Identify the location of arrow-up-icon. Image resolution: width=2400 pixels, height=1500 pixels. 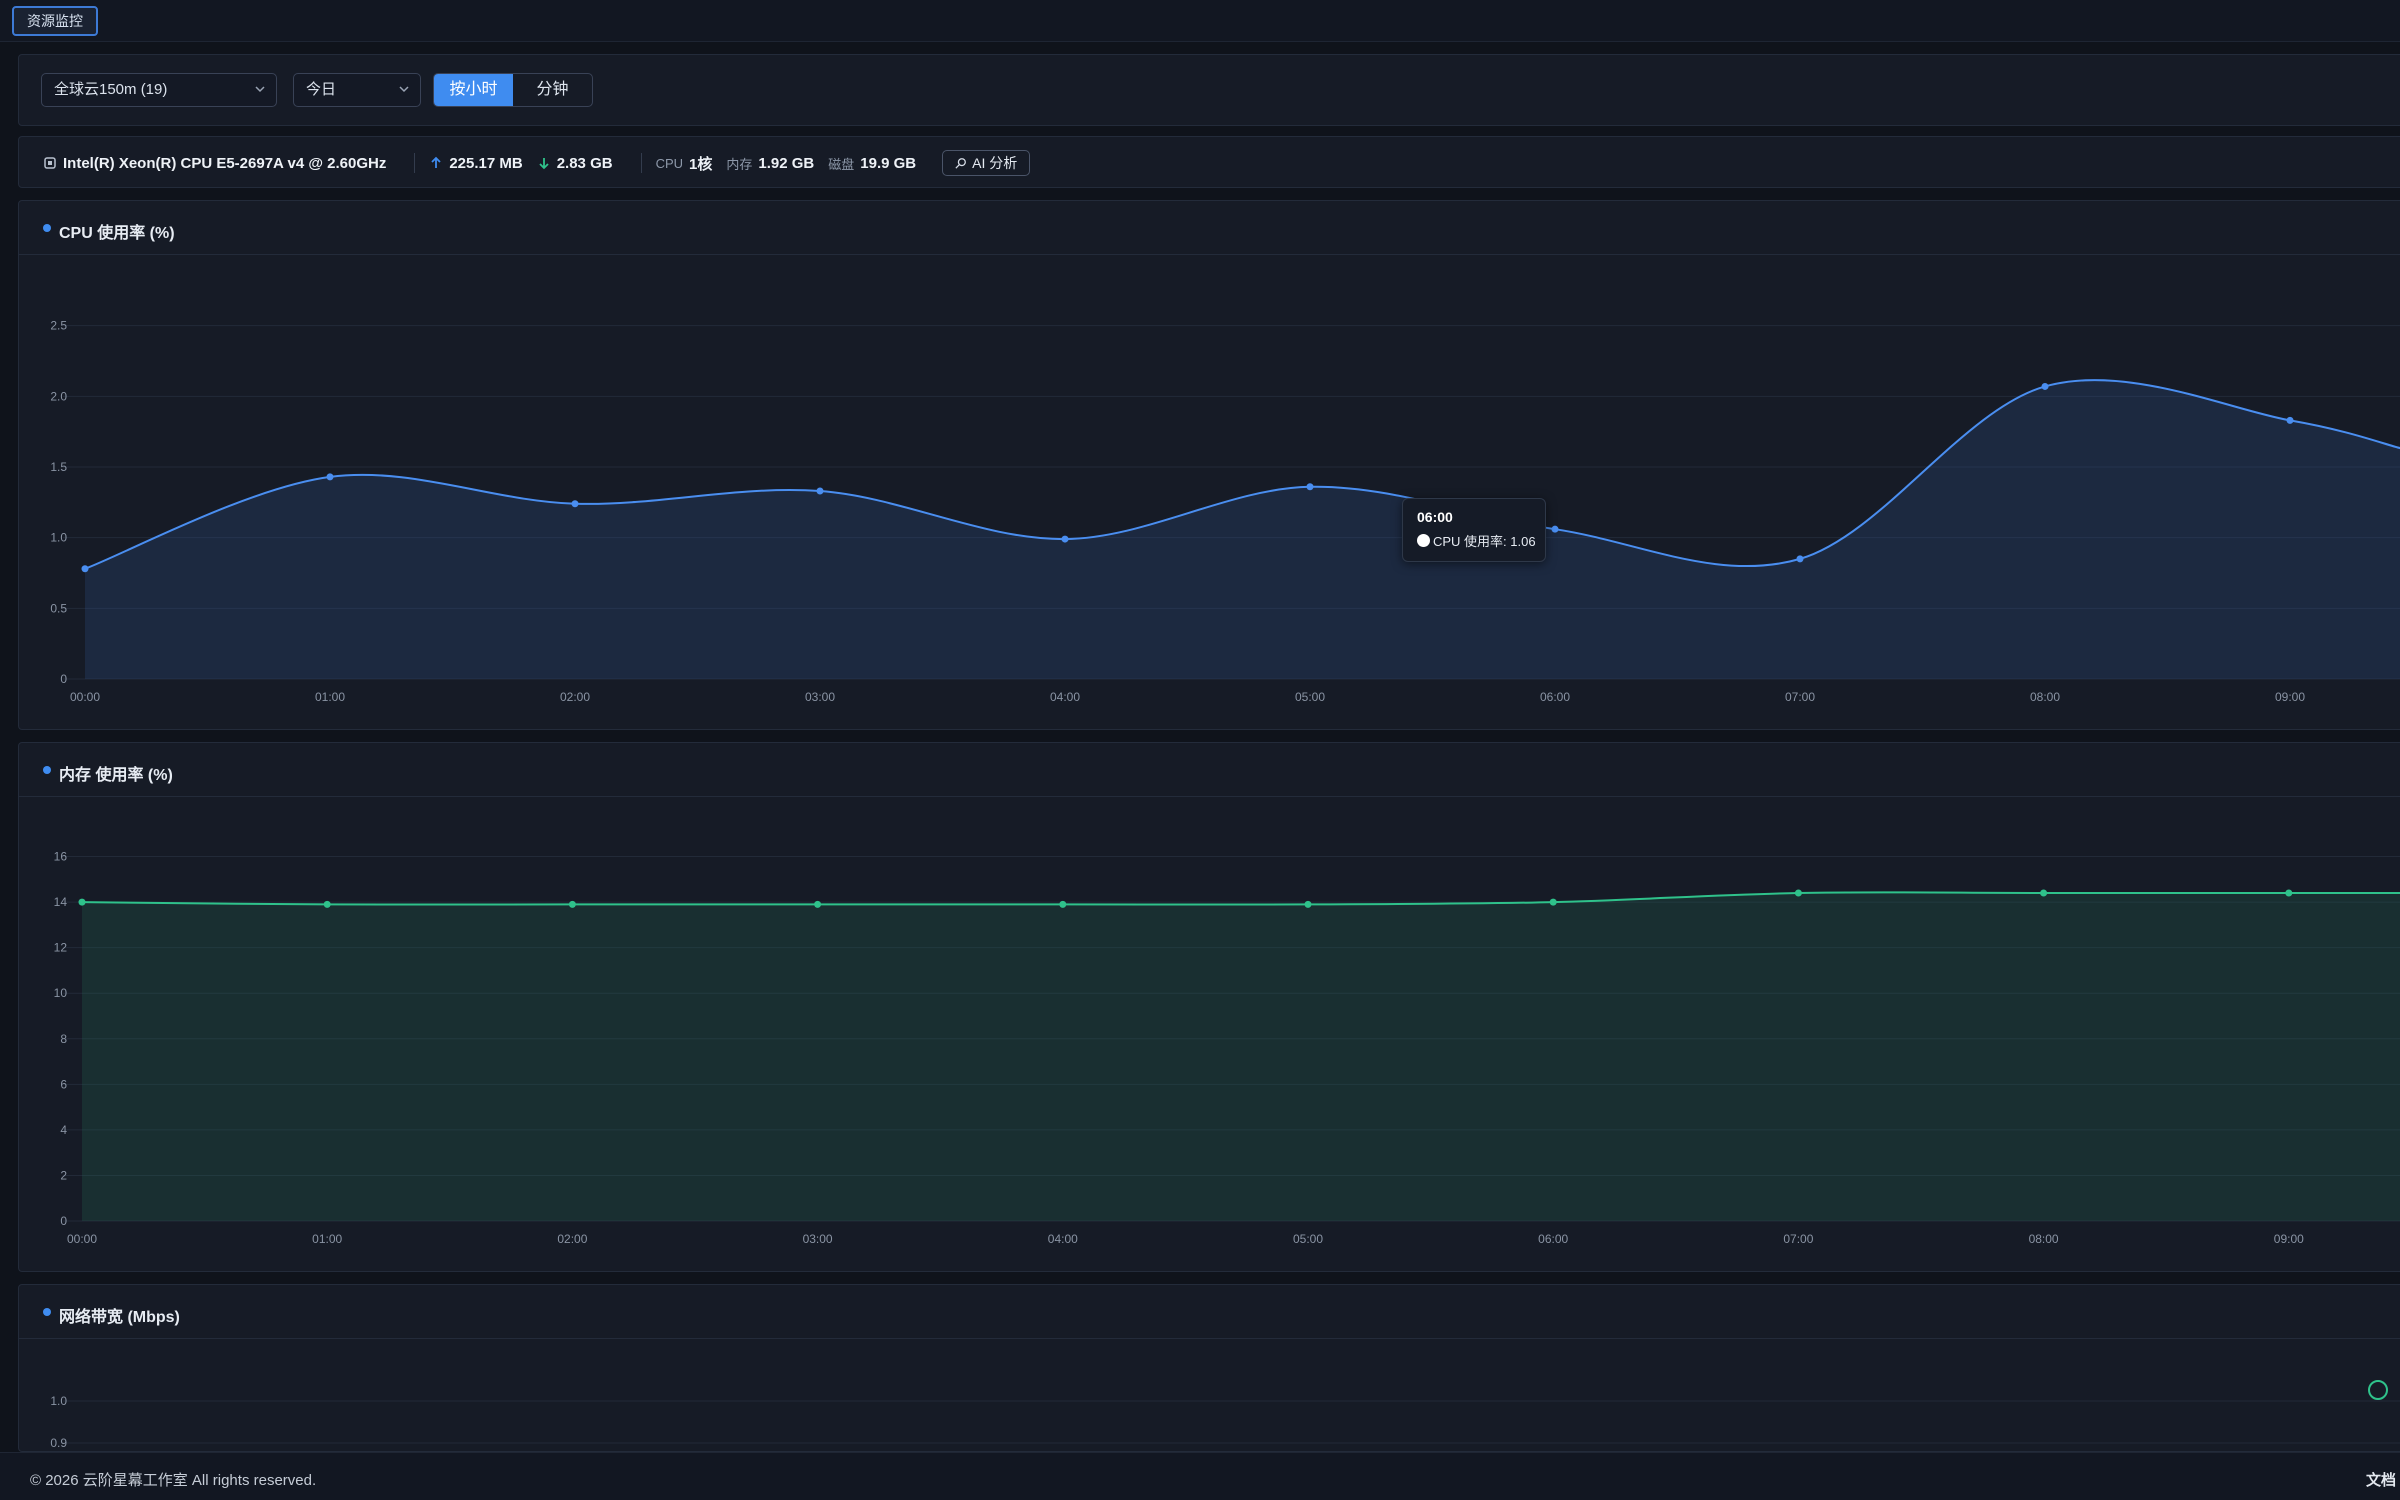
(436, 162).